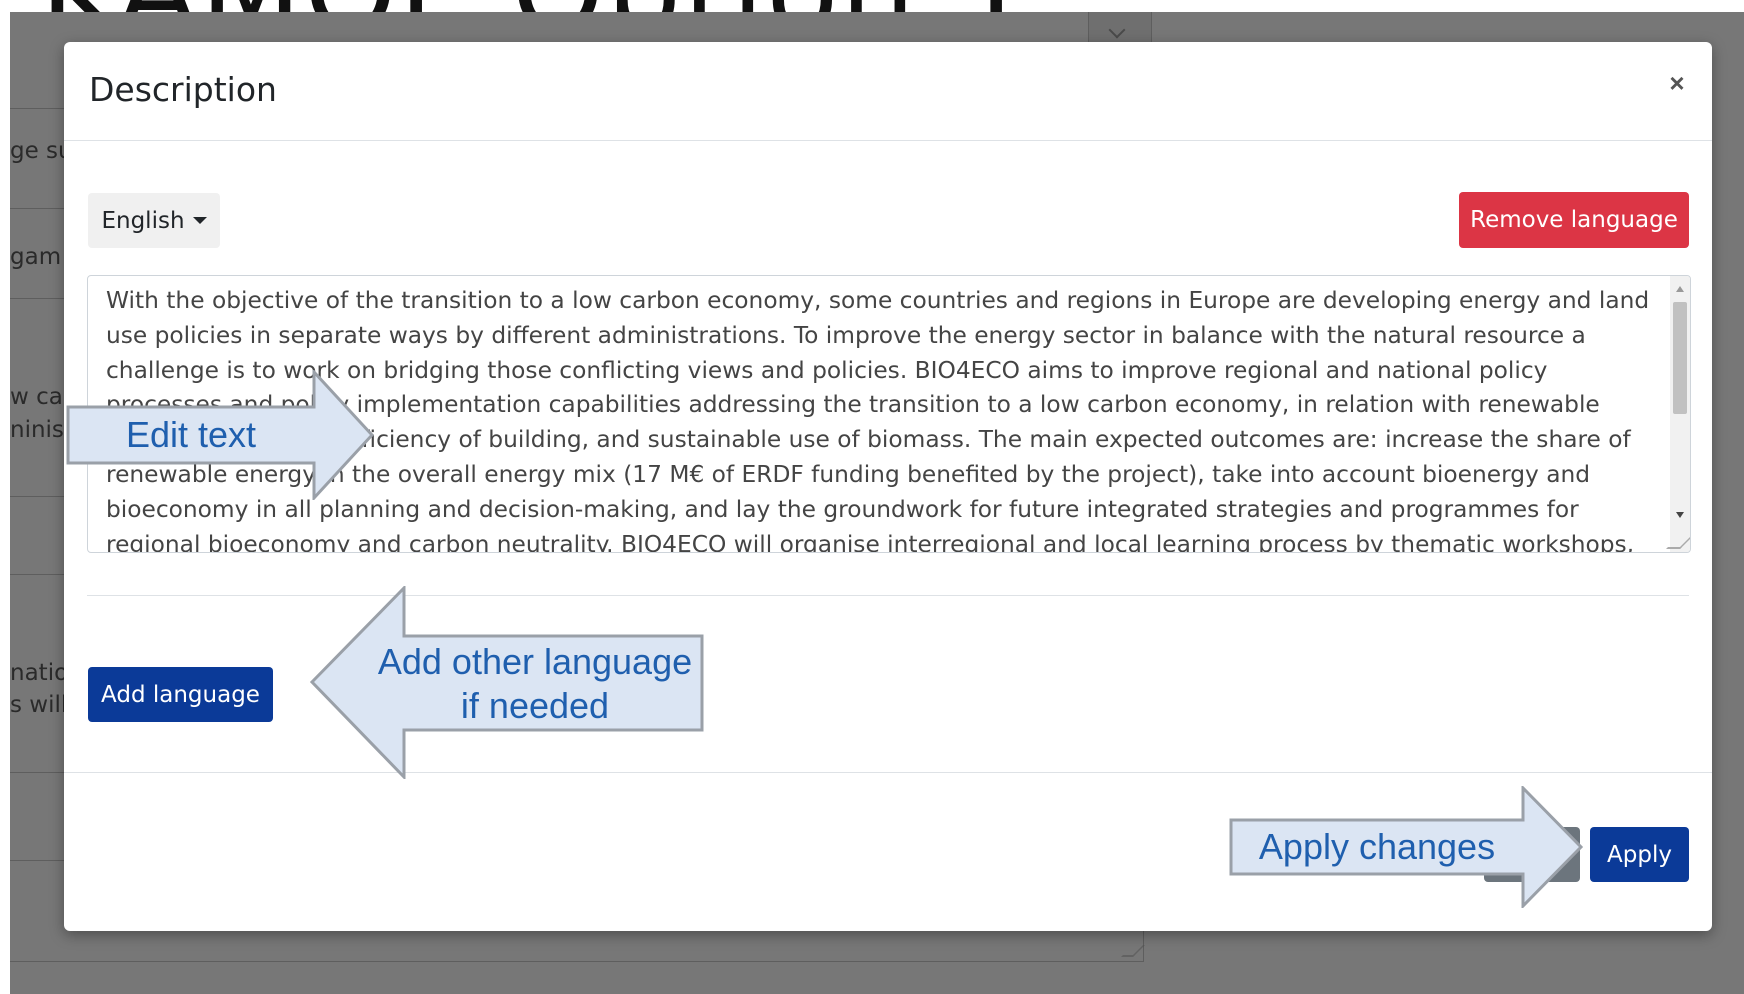 This screenshot has height=994, width=1744. Describe the element at coordinates (199, 220) in the screenshot. I see `caret-down-icon` at that location.